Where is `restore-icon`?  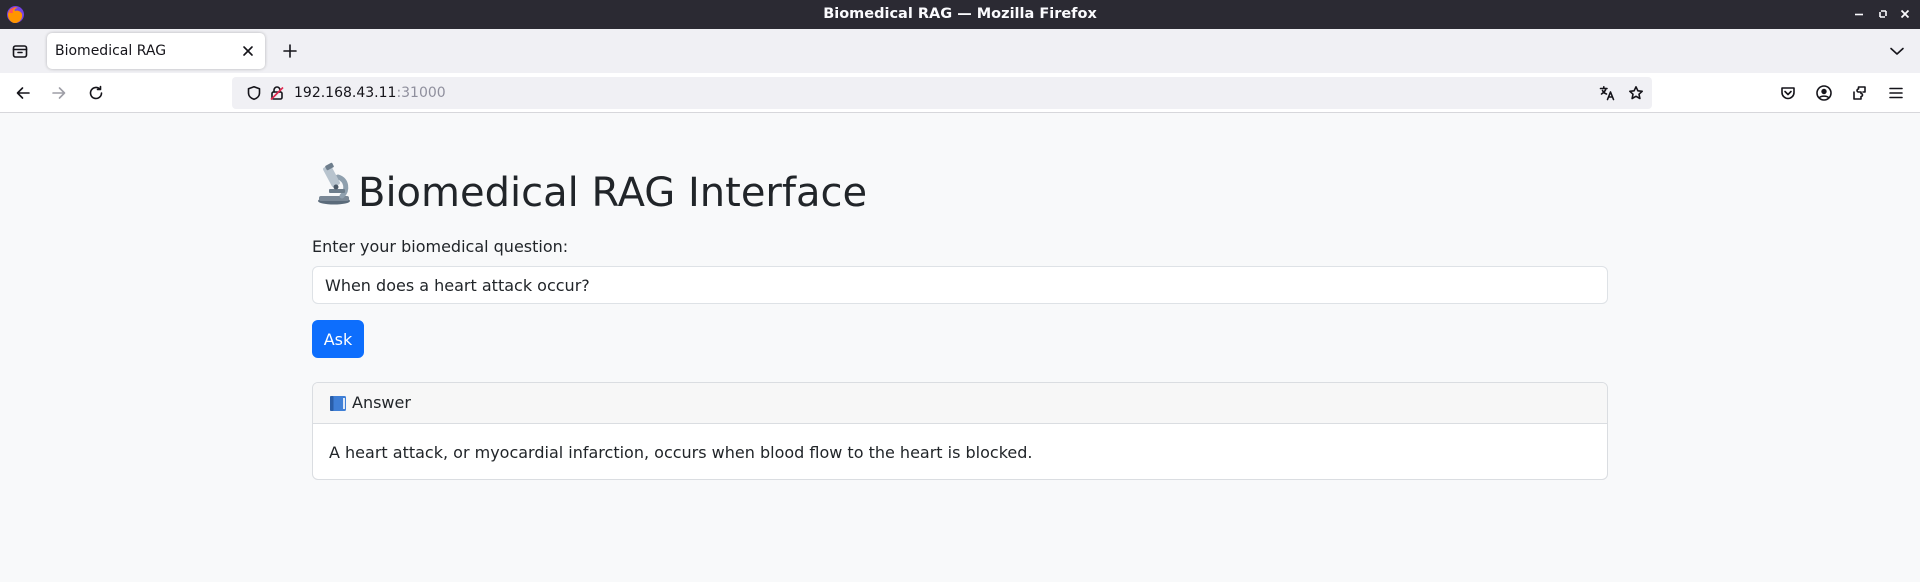 restore-icon is located at coordinates (1883, 14).